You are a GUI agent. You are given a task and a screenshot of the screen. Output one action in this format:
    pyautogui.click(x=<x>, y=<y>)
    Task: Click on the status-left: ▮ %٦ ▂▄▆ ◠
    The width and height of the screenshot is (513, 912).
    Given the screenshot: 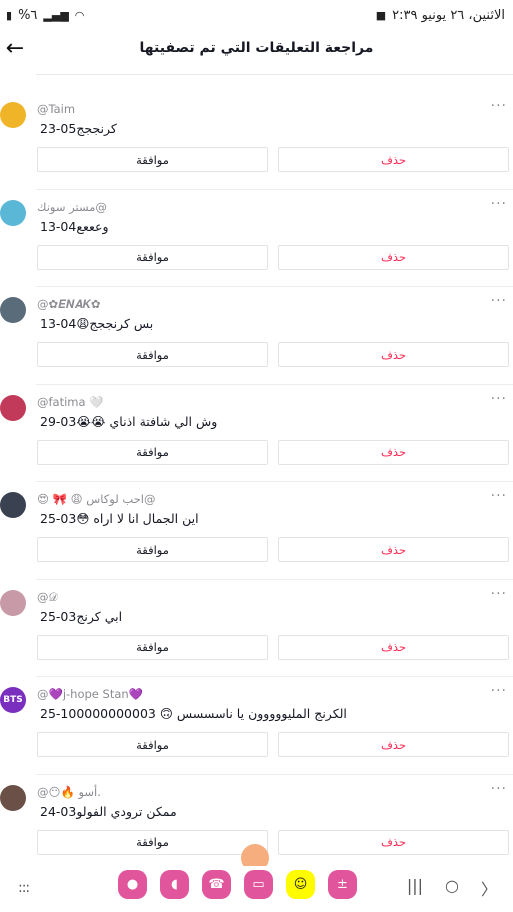 What is the action you would take?
    pyautogui.click(x=45, y=15)
    